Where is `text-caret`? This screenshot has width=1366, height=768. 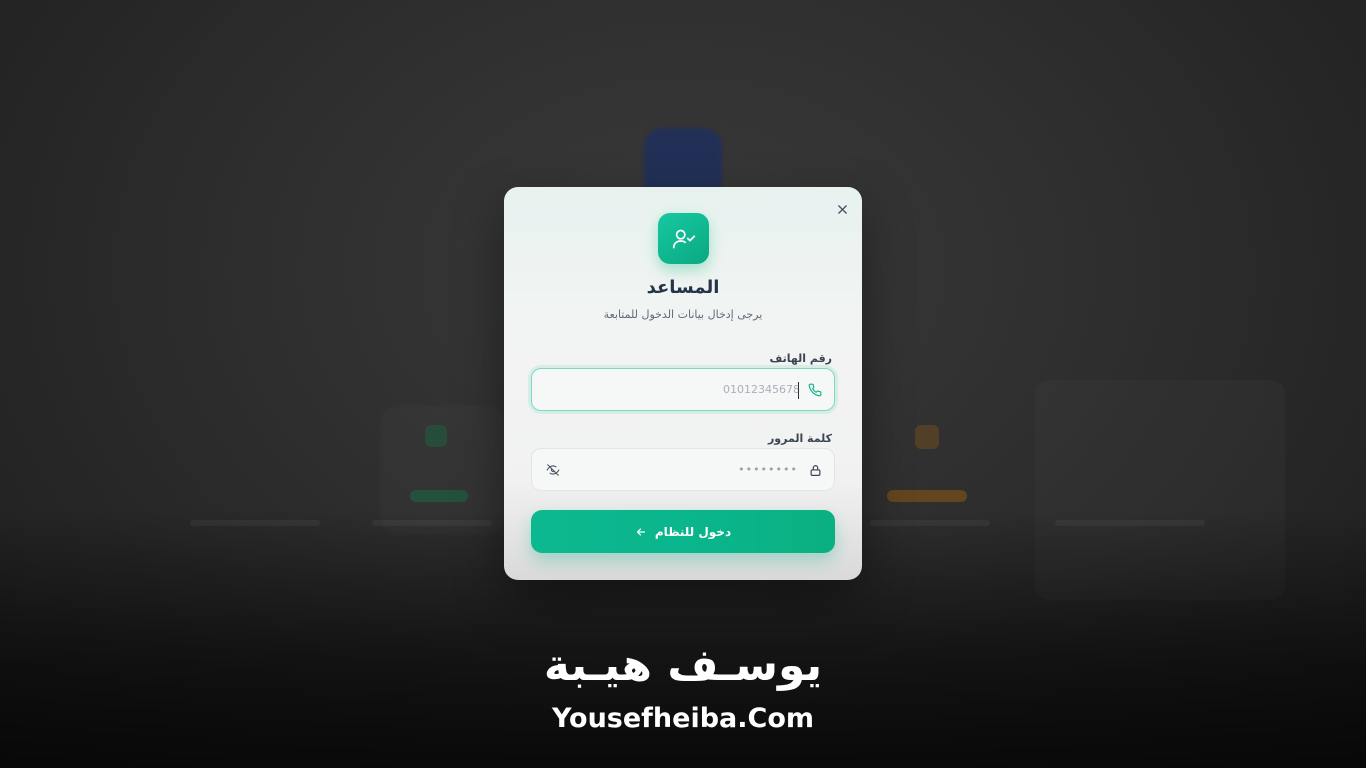 text-caret is located at coordinates (798, 390).